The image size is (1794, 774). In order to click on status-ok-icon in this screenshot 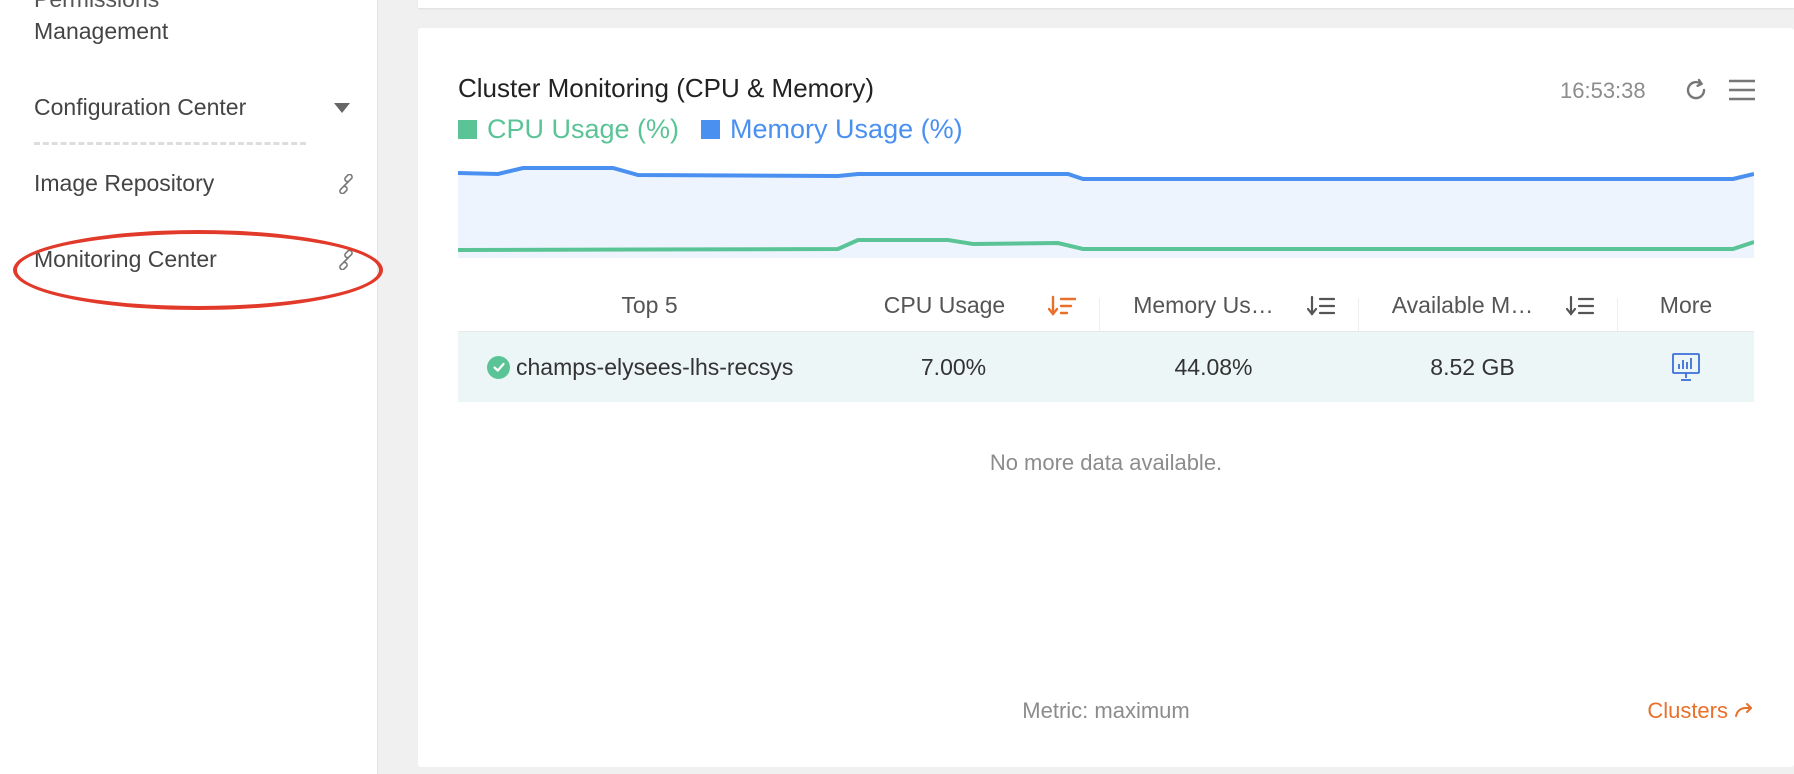, I will do `click(498, 367)`.